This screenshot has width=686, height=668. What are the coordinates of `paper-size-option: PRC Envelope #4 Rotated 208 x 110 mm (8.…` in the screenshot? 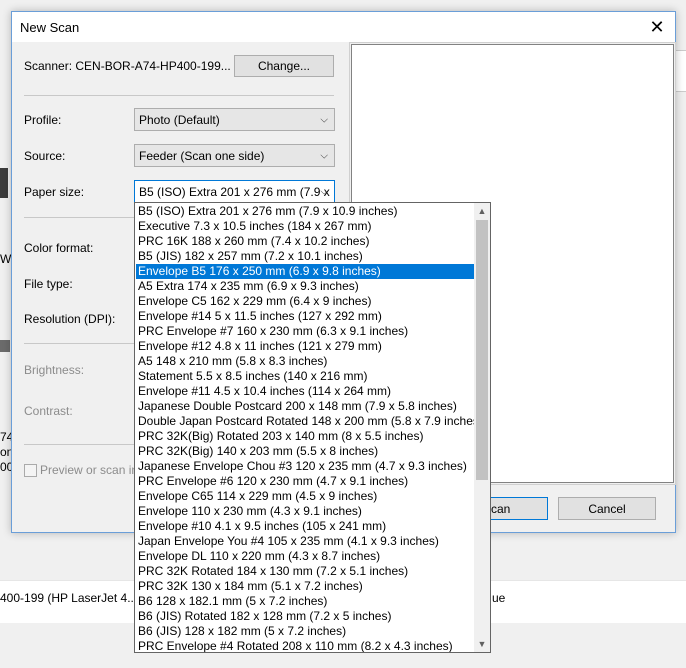 It's located at (305, 645).